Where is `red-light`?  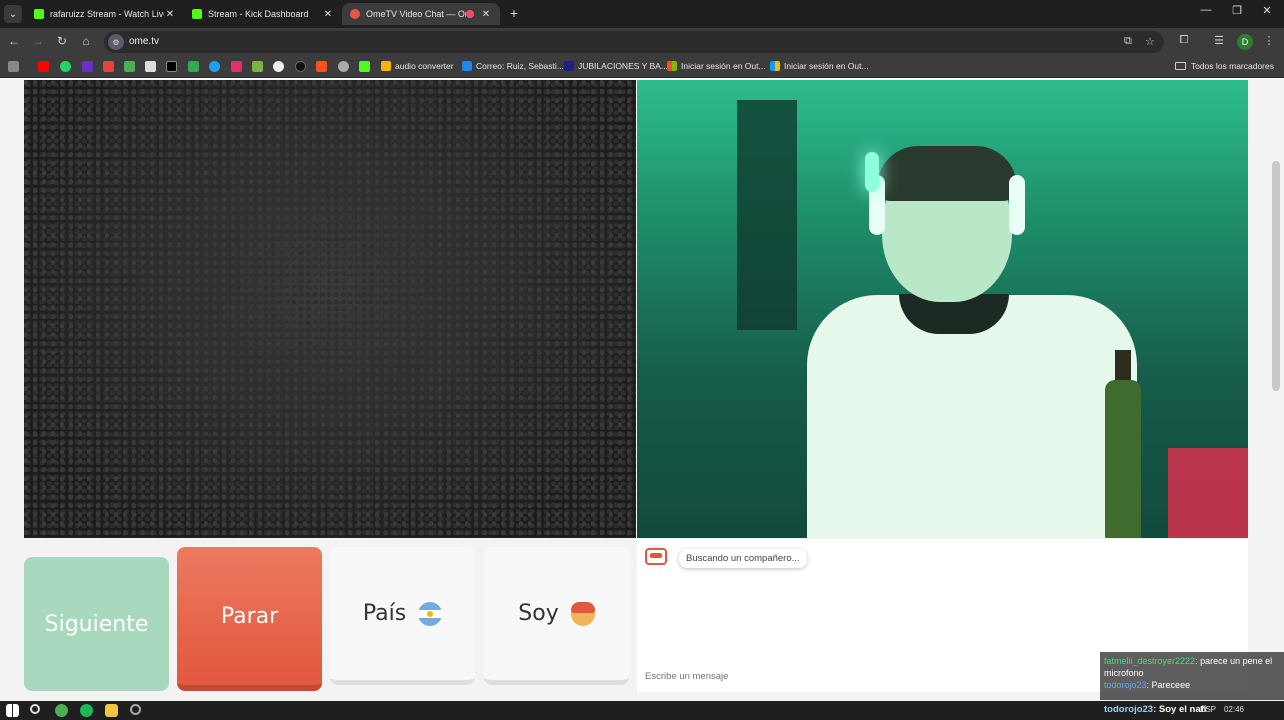 red-light is located at coordinates (1208, 493).